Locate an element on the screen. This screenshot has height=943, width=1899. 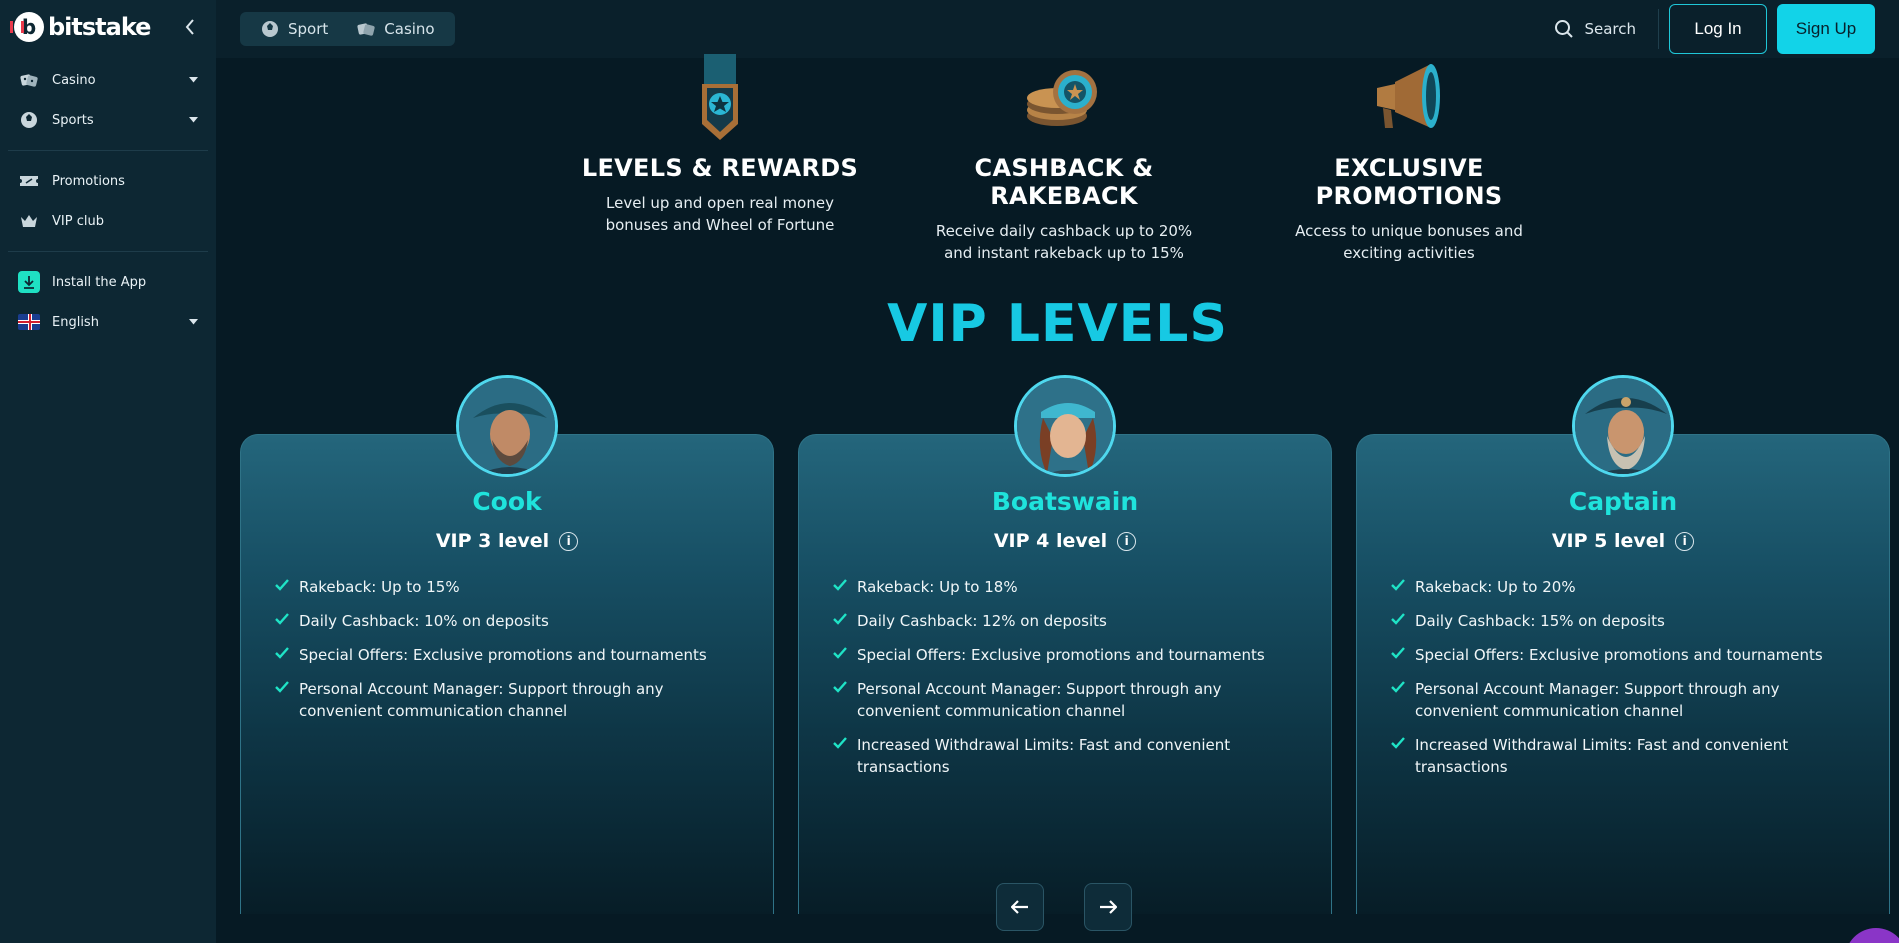
next-button is located at coordinates (1108, 907).